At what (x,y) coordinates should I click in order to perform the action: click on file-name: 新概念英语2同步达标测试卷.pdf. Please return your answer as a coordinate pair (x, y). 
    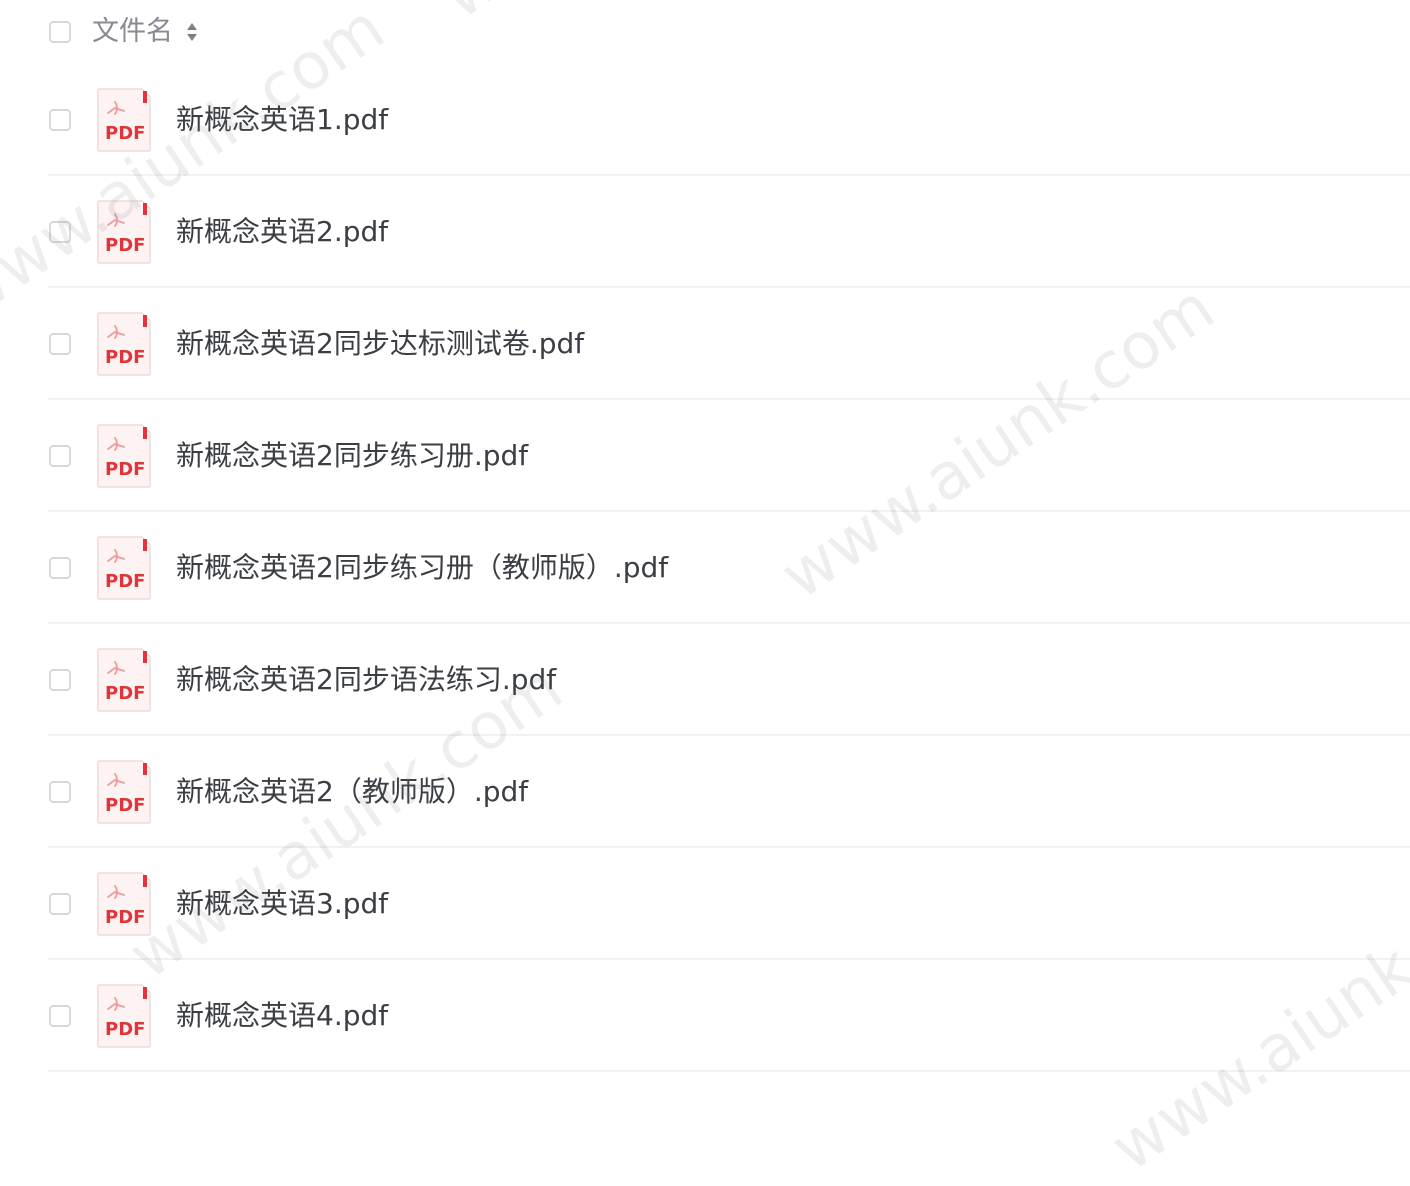
    Looking at the image, I should click on (380, 344).